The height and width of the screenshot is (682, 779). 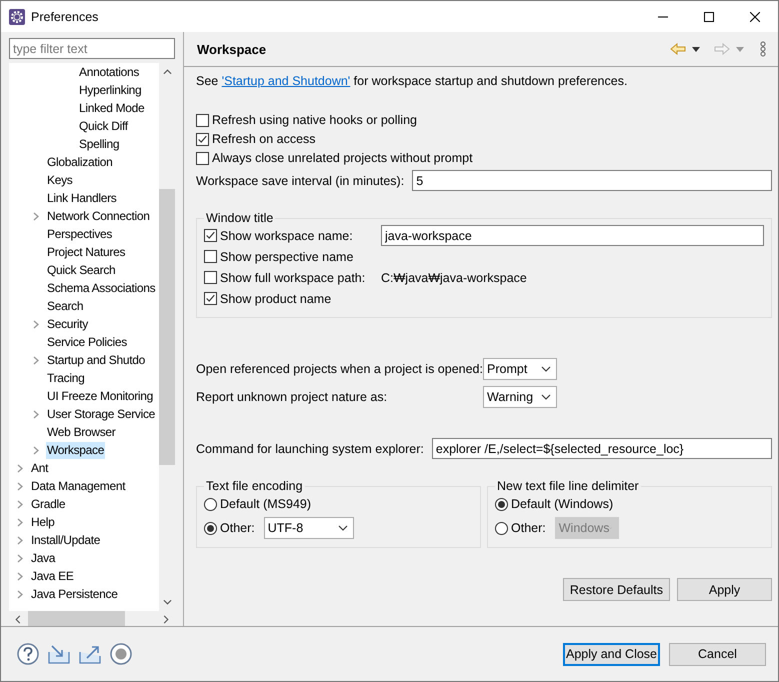 What do you see at coordinates (709, 17) in the screenshot?
I see `maximize-icon` at bounding box center [709, 17].